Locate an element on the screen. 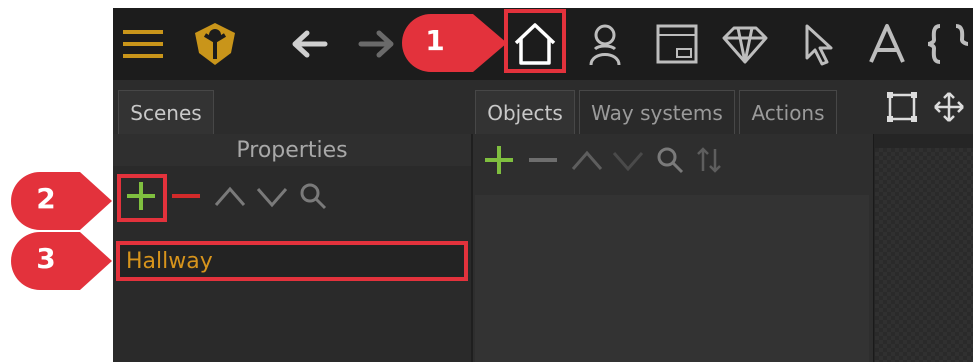 This screenshot has width=973, height=362. move-arrows-icon is located at coordinates (949, 109).